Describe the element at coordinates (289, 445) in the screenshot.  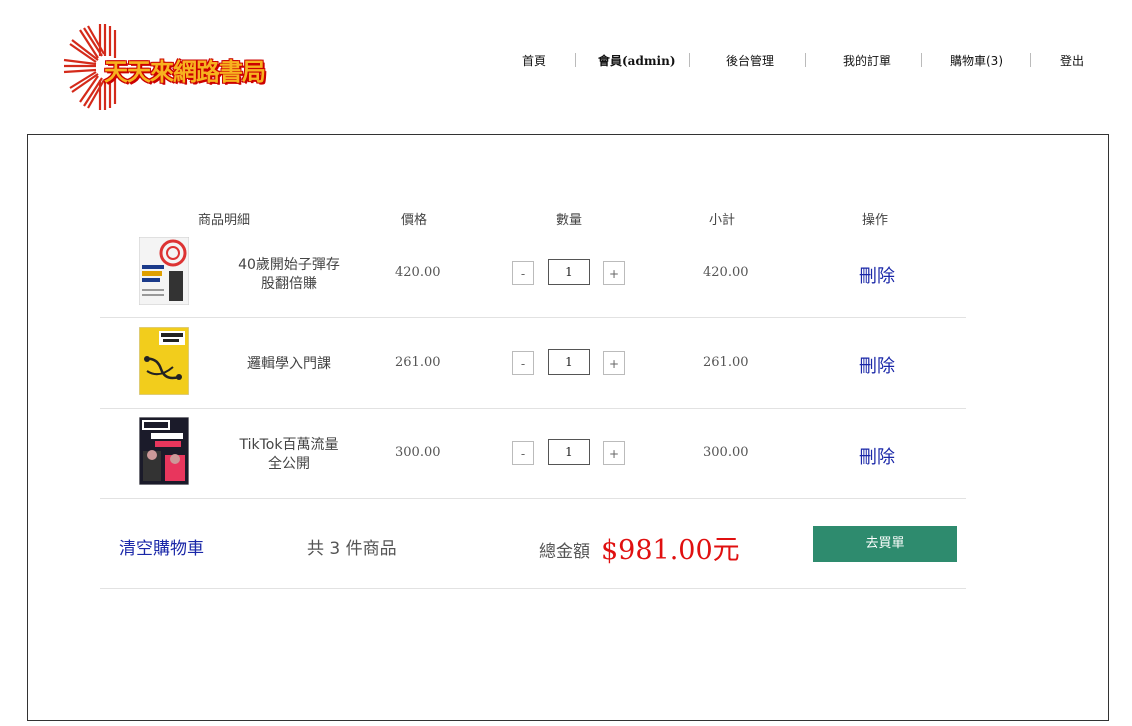
I see `book-title-line: TikTok百萬流量` at that location.